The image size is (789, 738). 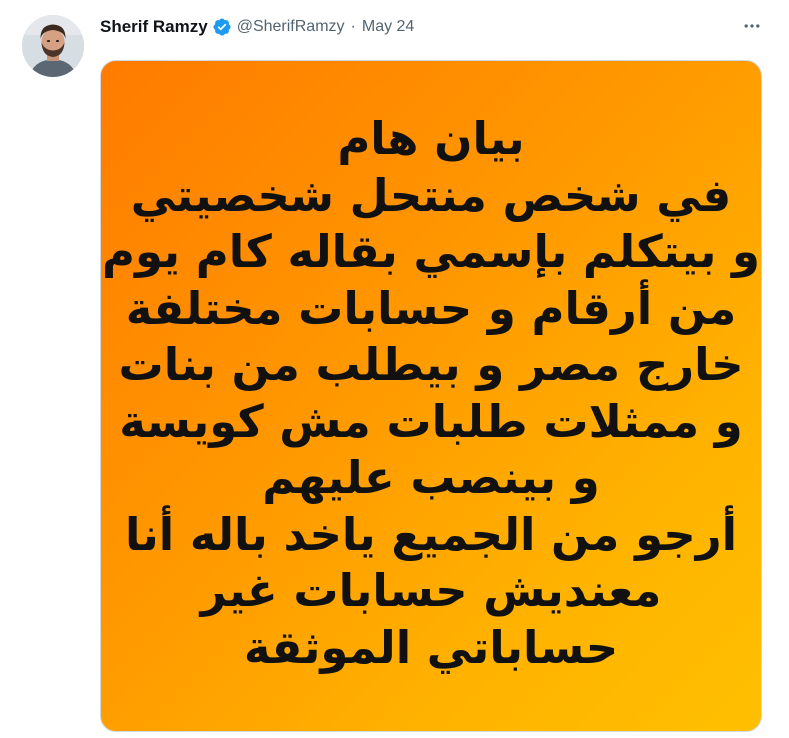 What do you see at coordinates (431, 421) in the screenshot?
I see `statement-line: و ممثلات طلبات مش كويسة` at bounding box center [431, 421].